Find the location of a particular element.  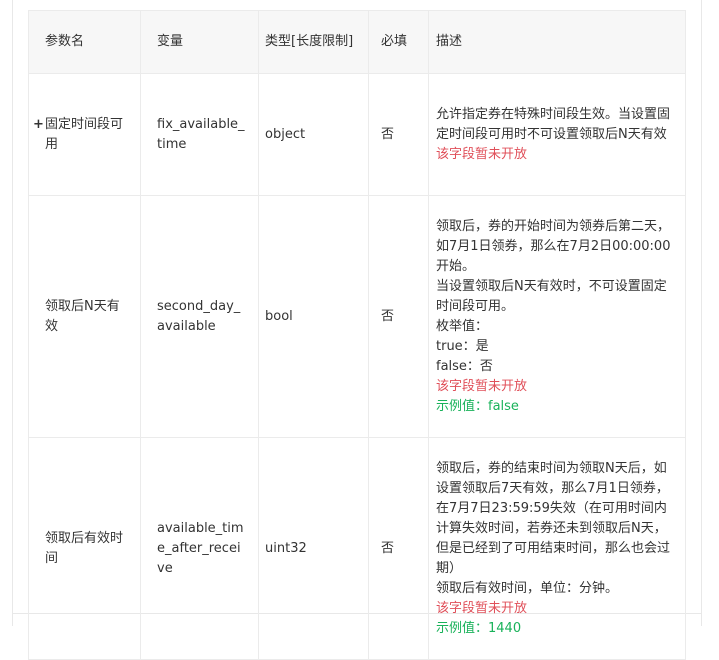

param-name-cell: 领取后N天有效 is located at coordinates (84, 316).